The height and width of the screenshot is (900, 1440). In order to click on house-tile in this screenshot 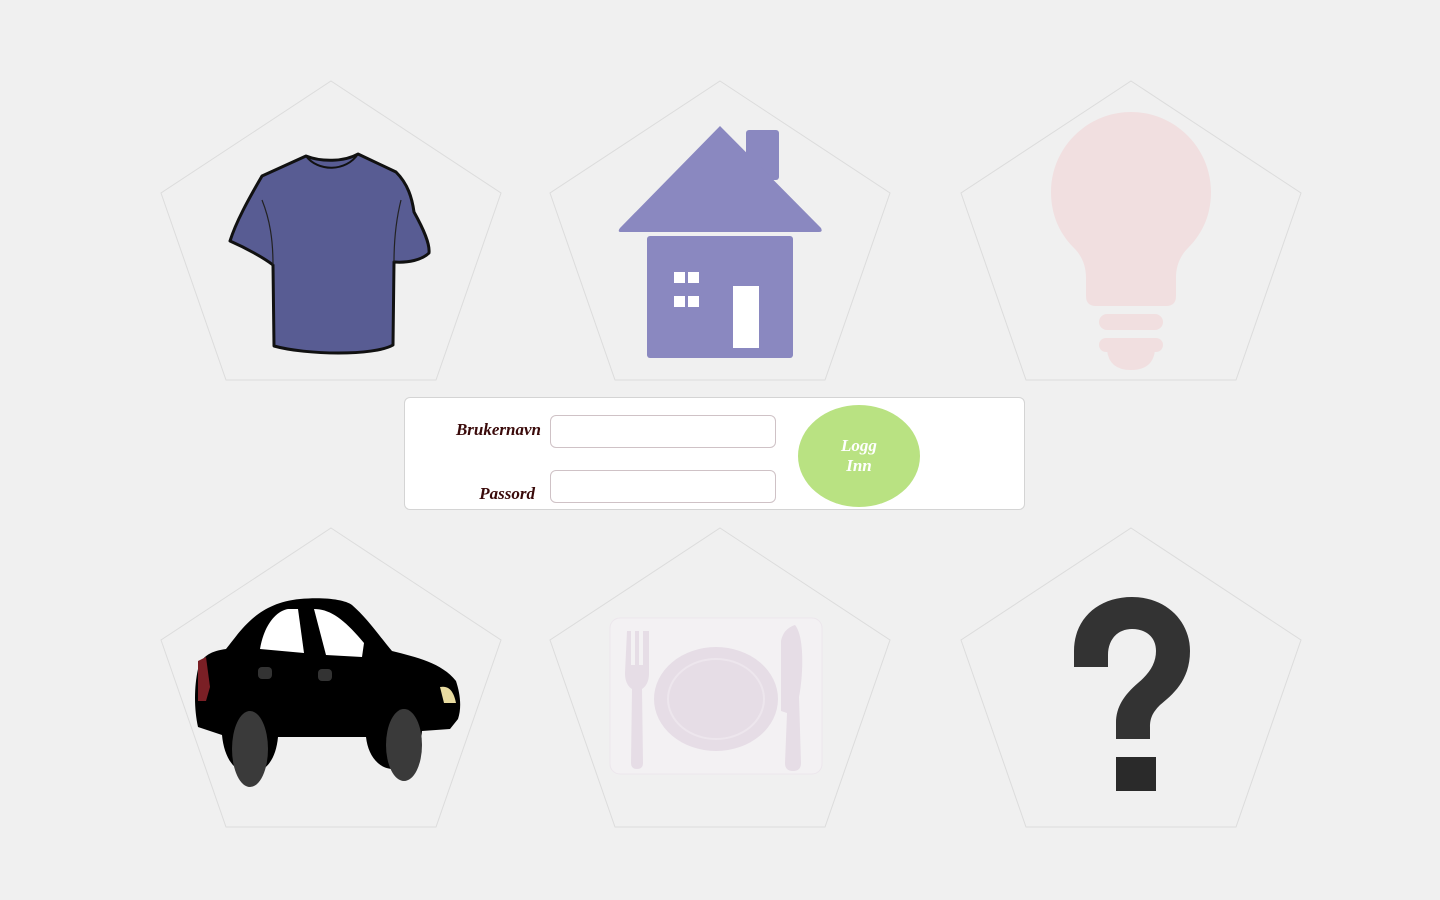, I will do `click(720, 230)`.